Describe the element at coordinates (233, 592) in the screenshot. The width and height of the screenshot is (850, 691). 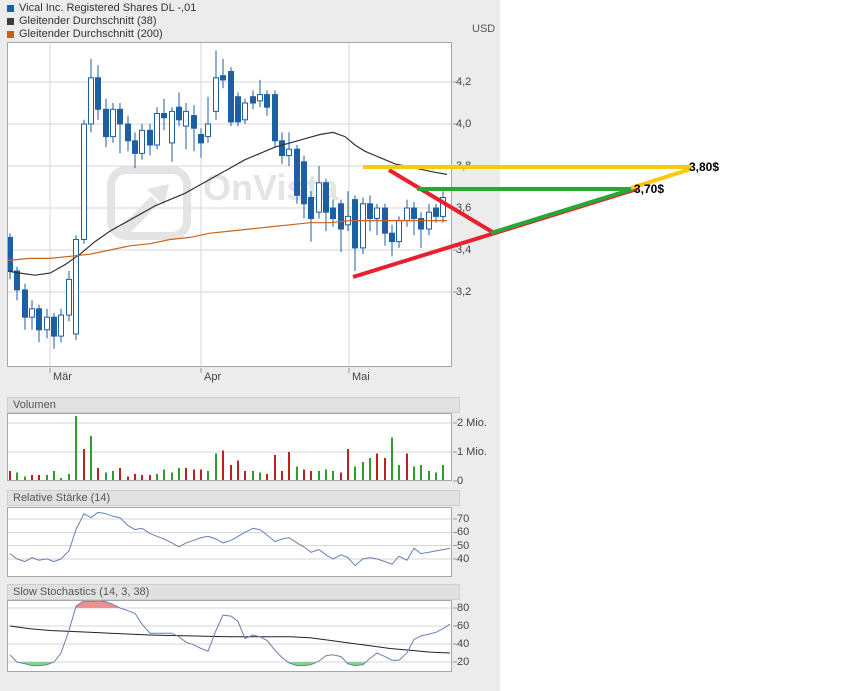
I see `stochastics-panel-header: Slow Stochastics (14, 3, 38)` at that location.